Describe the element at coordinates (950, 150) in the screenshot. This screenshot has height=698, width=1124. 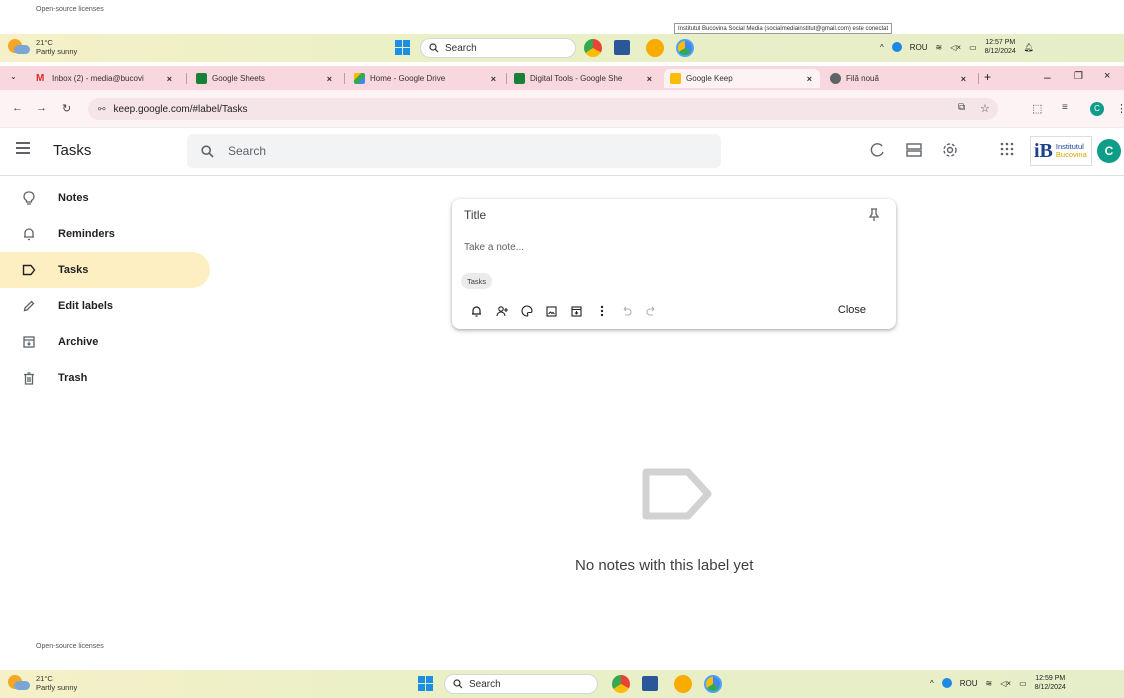
I see `settings-gear-icon` at that location.